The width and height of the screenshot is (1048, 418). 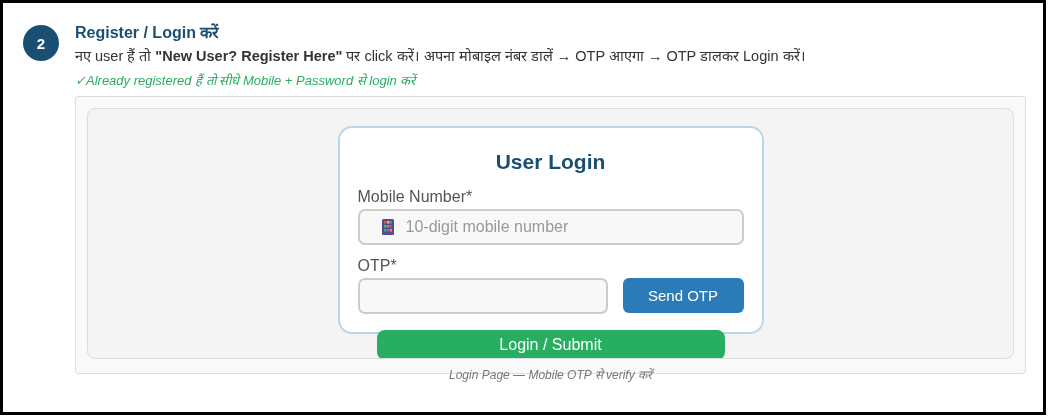 I want to click on field-label: Mobile Number*, so click(x=415, y=197).